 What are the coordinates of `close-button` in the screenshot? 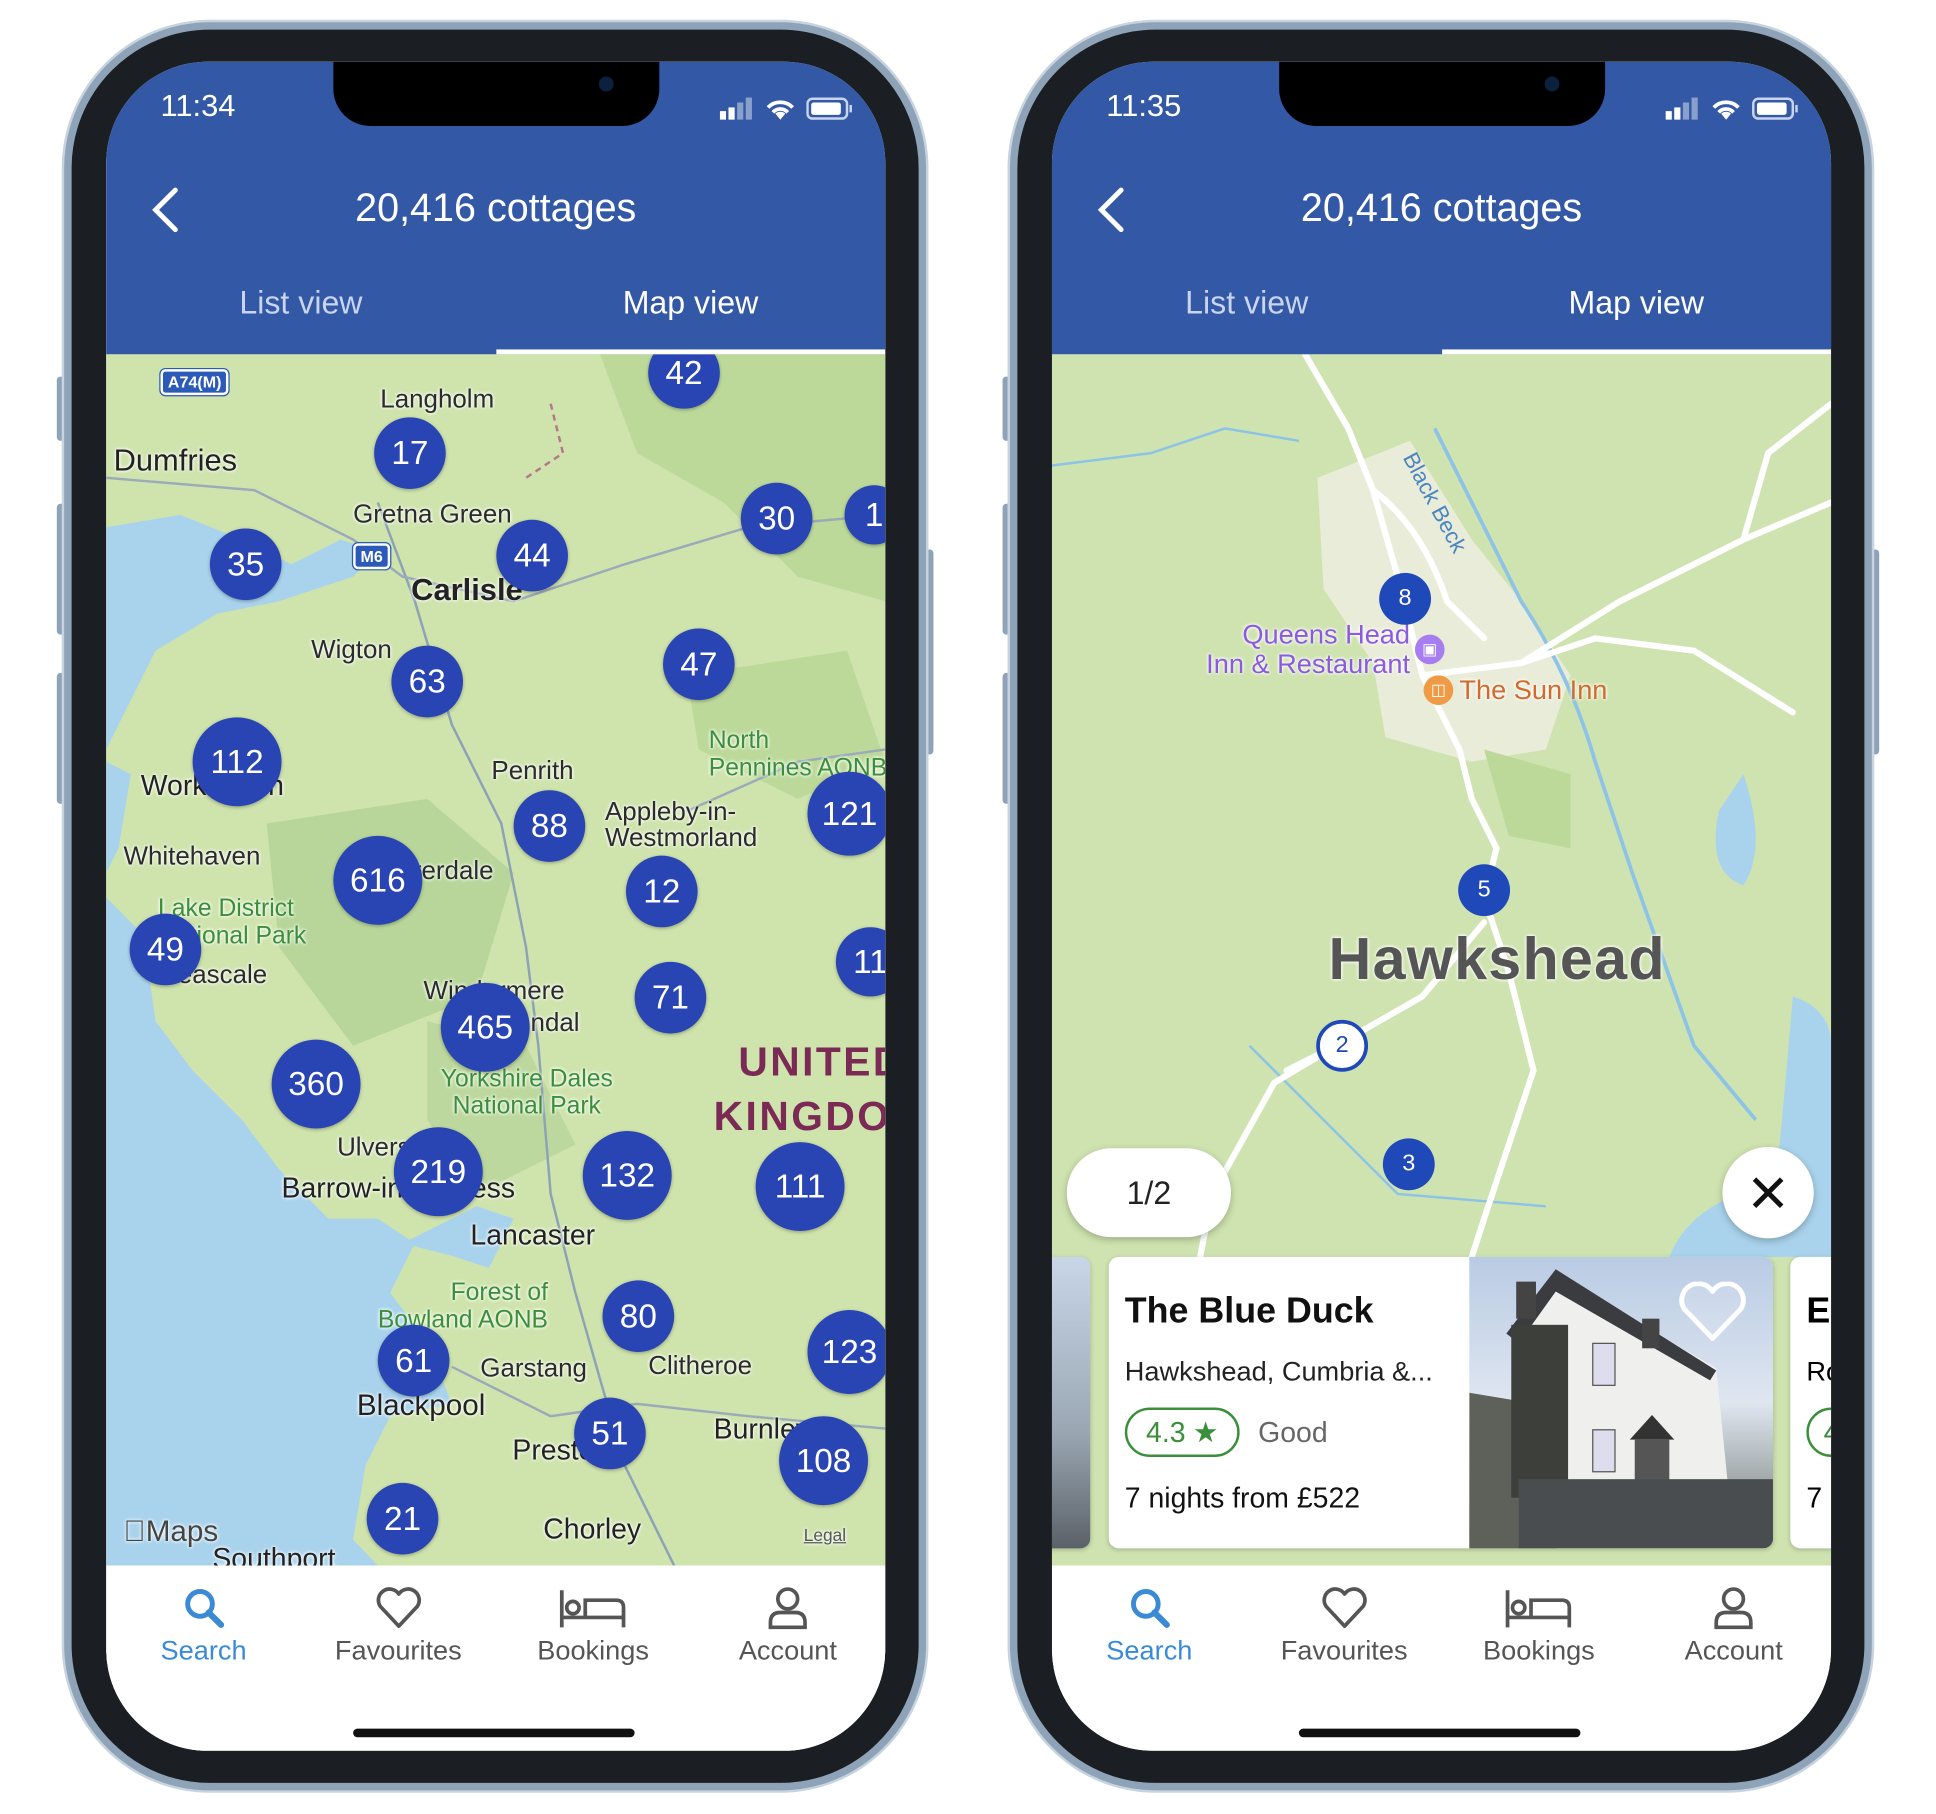 It's located at (1768, 1193).